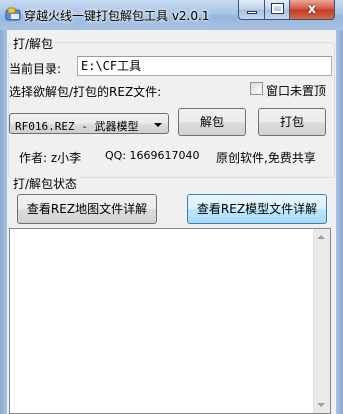 The width and height of the screenshot is (343, 414). Describe the element at coordinates (77, 126) in the screenshot. I see `rez-file-select-value: RF016.REZ - 武器模型` at that location.